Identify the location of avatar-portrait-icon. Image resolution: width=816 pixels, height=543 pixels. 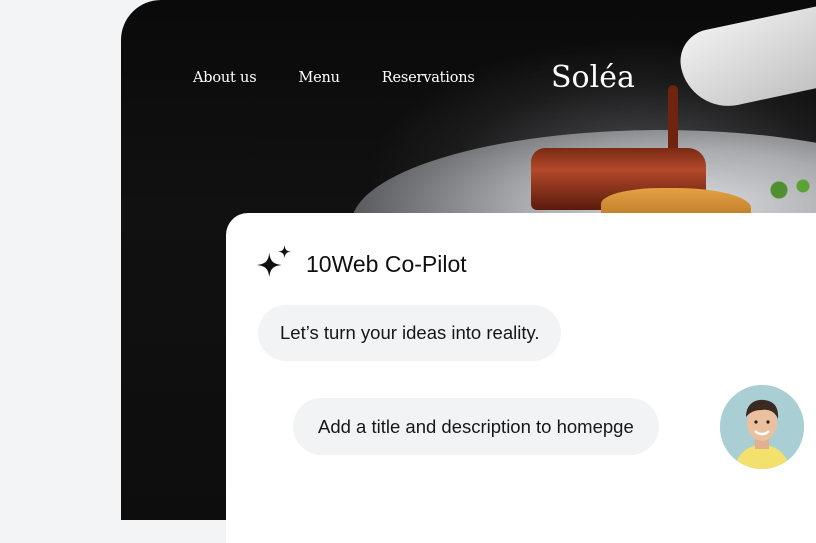
(762, 427).